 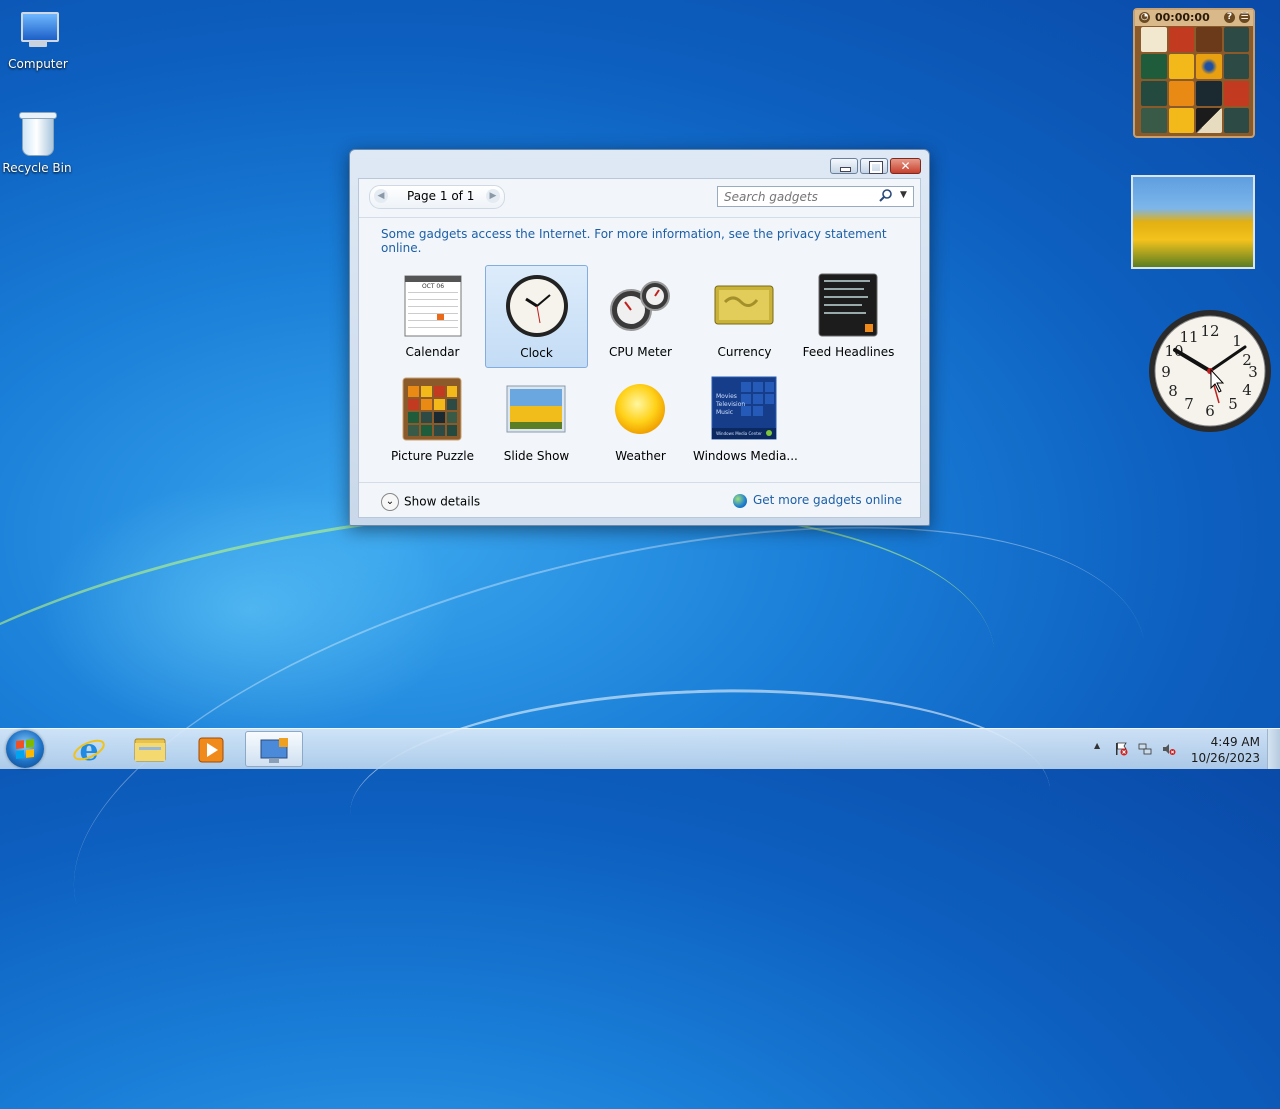 I want to click on close-icon: ✕, so click(x=905, y=166).